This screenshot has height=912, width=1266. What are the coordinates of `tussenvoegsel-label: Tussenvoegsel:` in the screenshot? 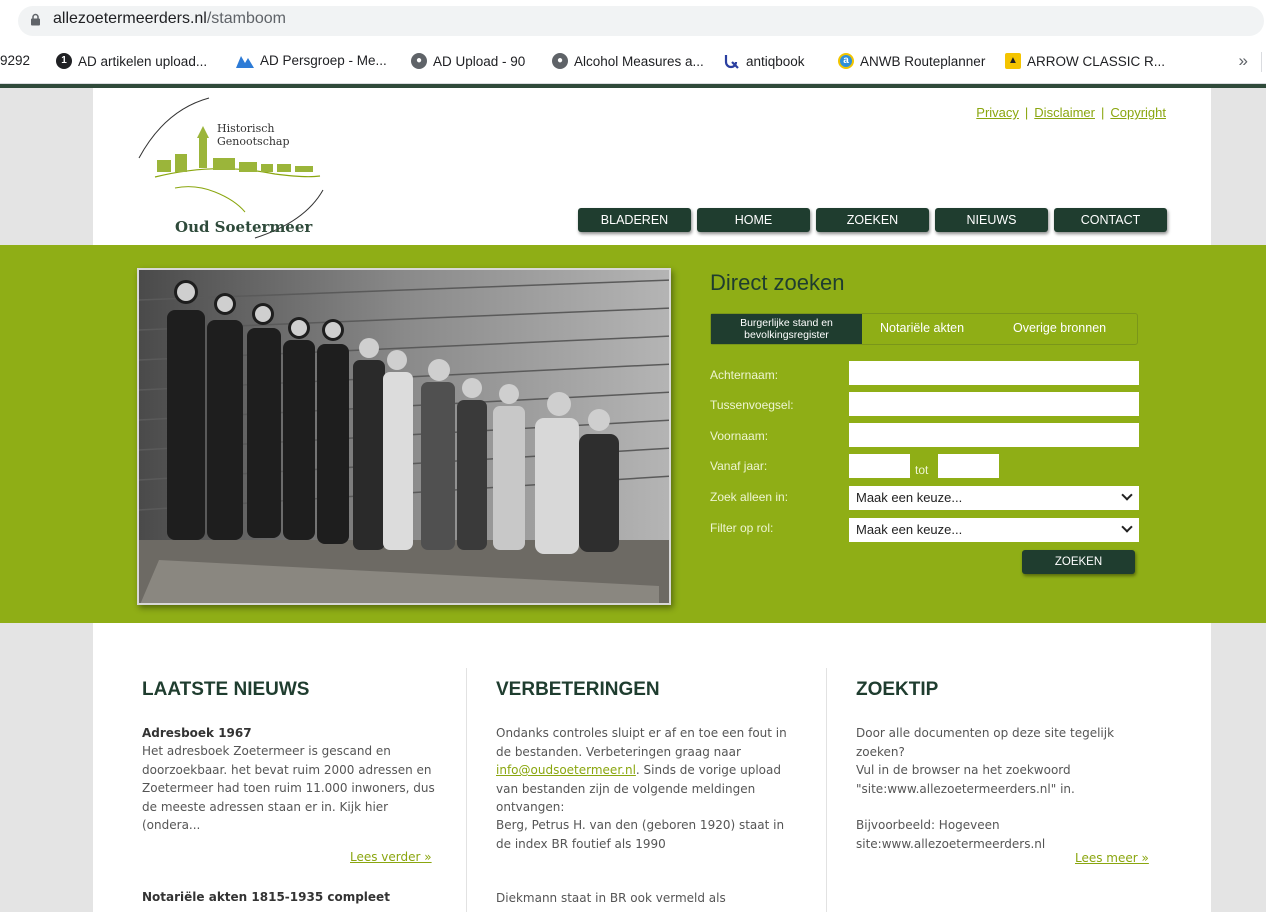 It's located at (752, 405).